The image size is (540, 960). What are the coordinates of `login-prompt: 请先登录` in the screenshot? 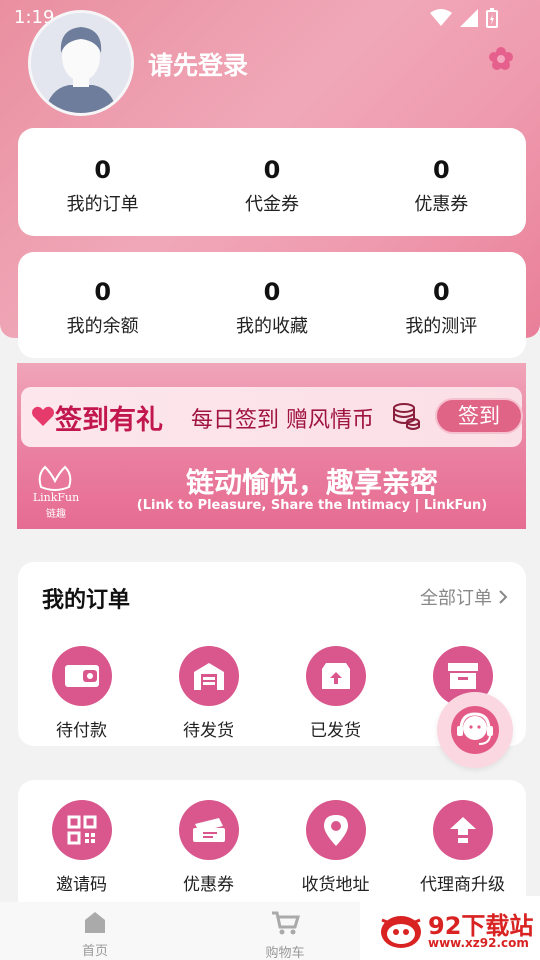 It's located at (198, 64).